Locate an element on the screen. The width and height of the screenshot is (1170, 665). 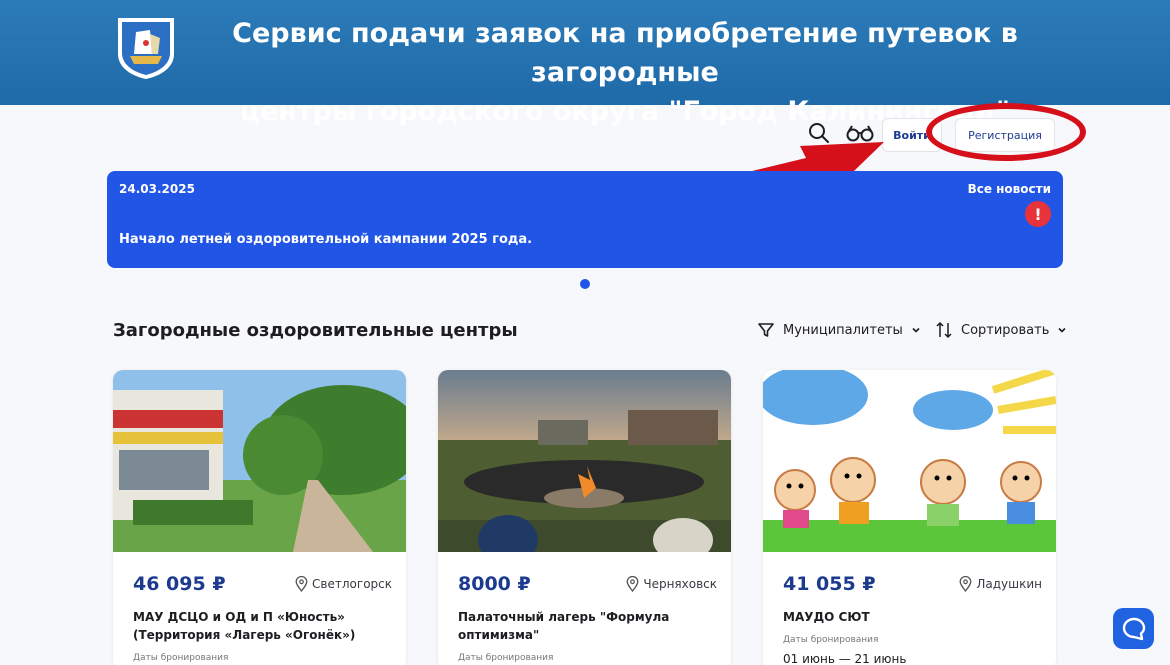
annotation-ellipse is located at coordinates (1006, 132).